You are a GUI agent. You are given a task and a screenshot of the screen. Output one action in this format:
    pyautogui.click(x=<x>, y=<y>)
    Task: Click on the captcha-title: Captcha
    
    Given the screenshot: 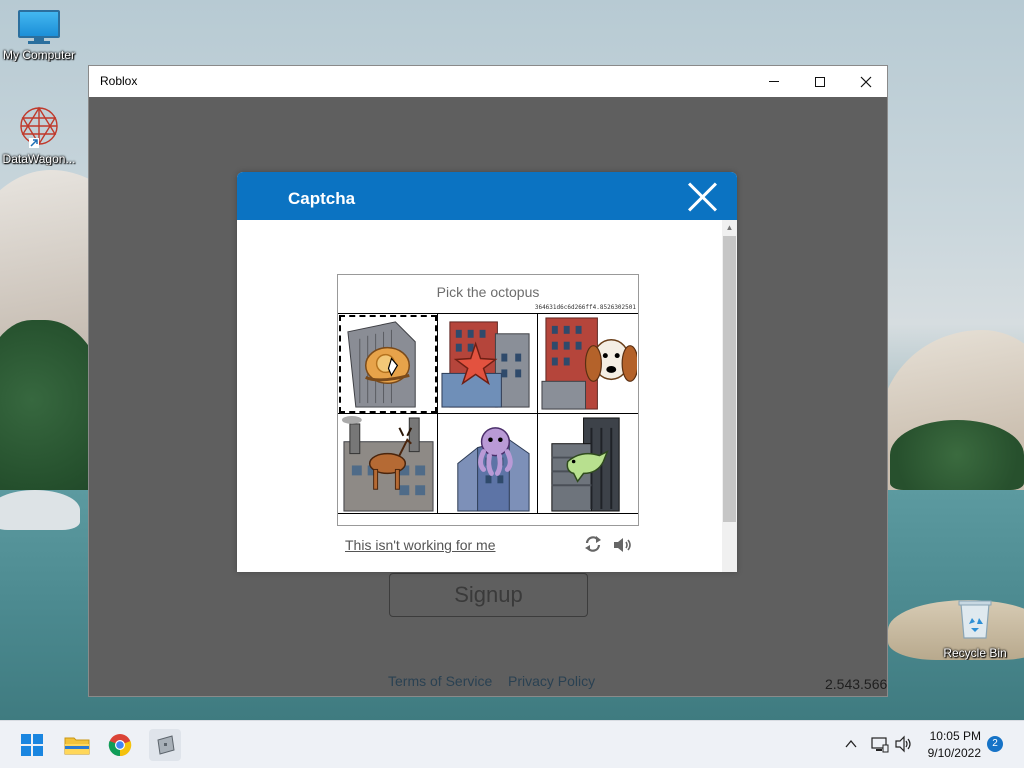 What is the action you would take?
    pyautogui.click(x=322, y=198)
    